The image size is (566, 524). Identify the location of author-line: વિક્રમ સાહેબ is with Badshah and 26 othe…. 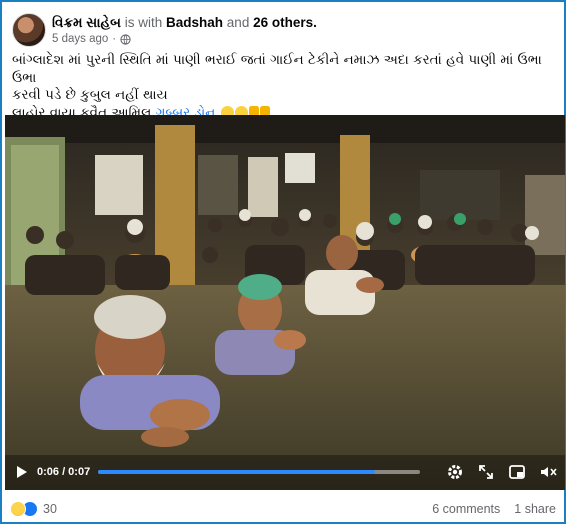
(184, 23).